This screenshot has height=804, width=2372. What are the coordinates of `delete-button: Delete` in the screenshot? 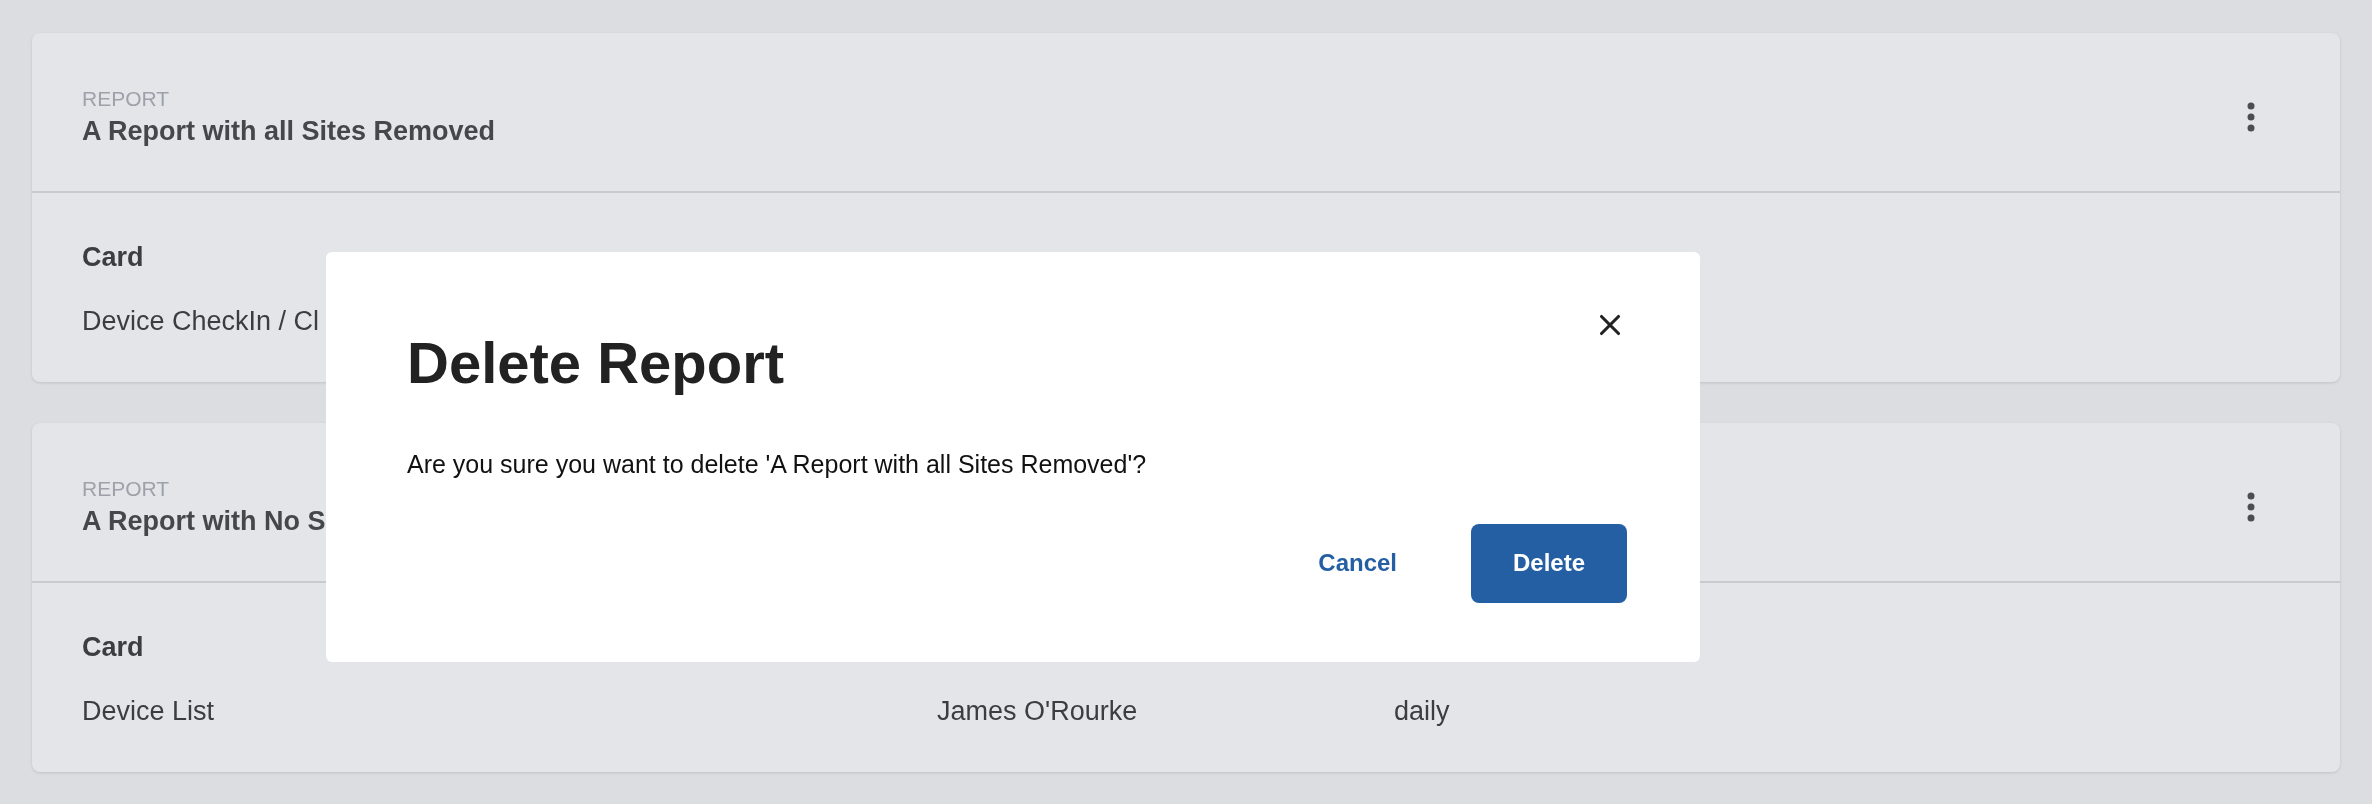 It's located at (1549, 563).